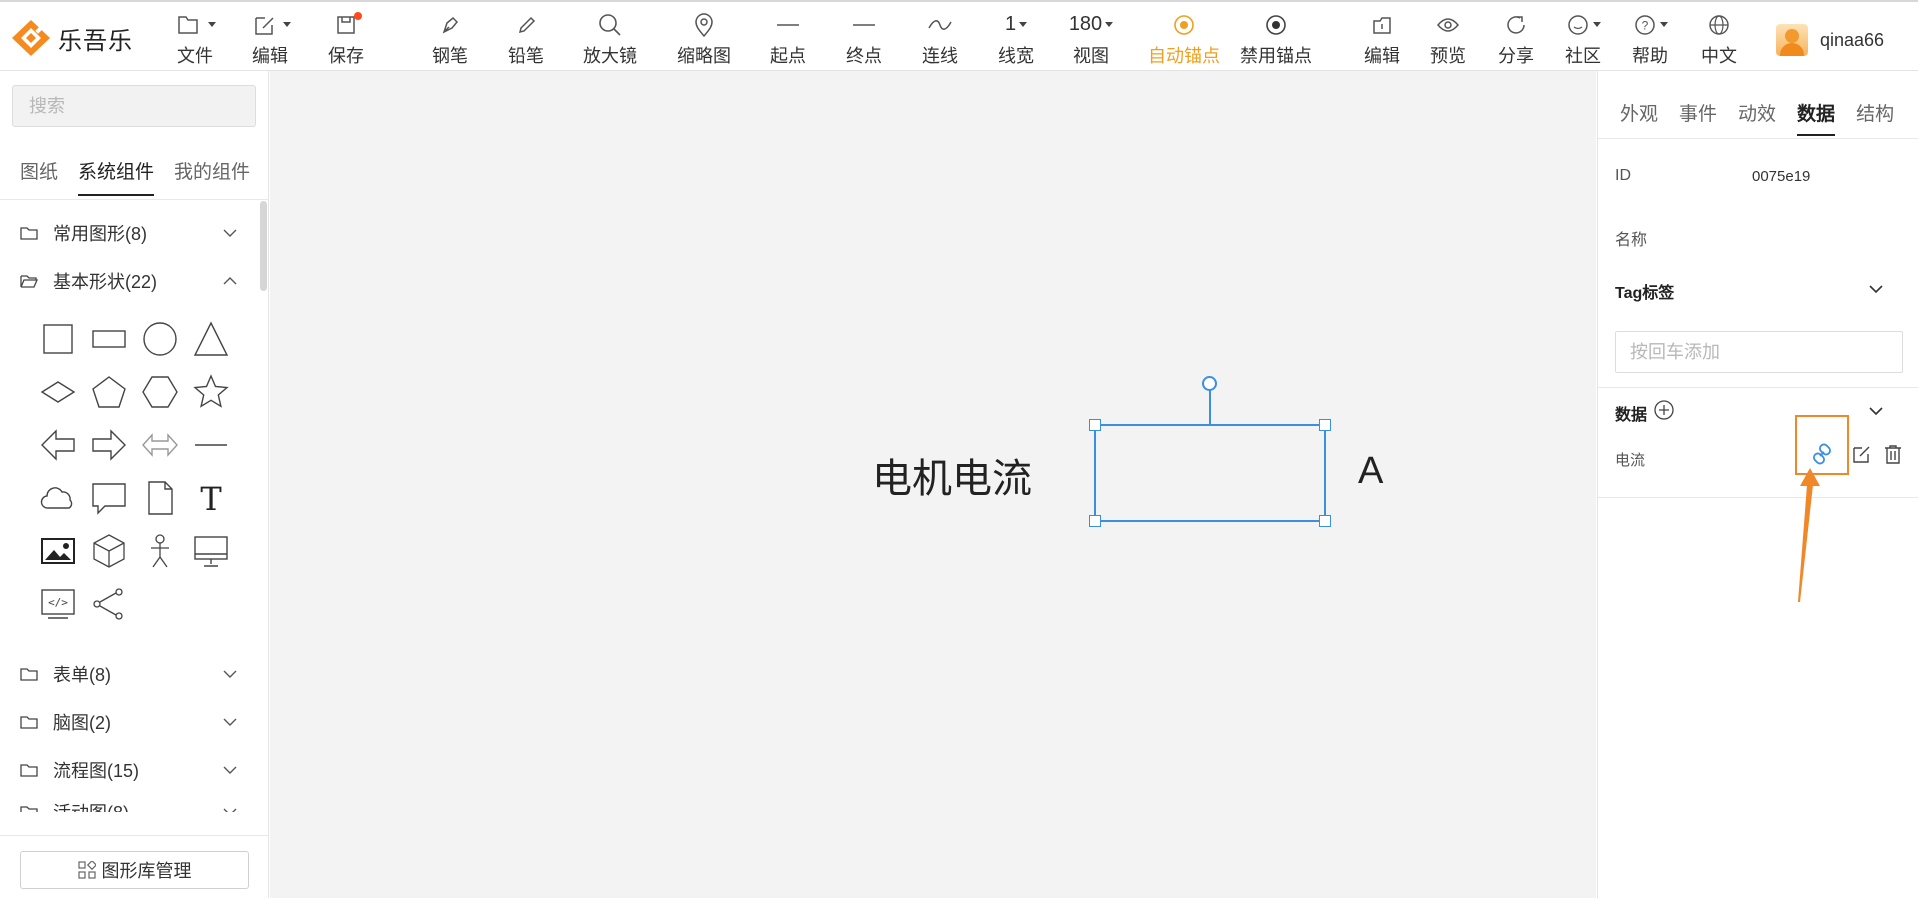  I want to click on shape-code: </>, so click(58, 604).